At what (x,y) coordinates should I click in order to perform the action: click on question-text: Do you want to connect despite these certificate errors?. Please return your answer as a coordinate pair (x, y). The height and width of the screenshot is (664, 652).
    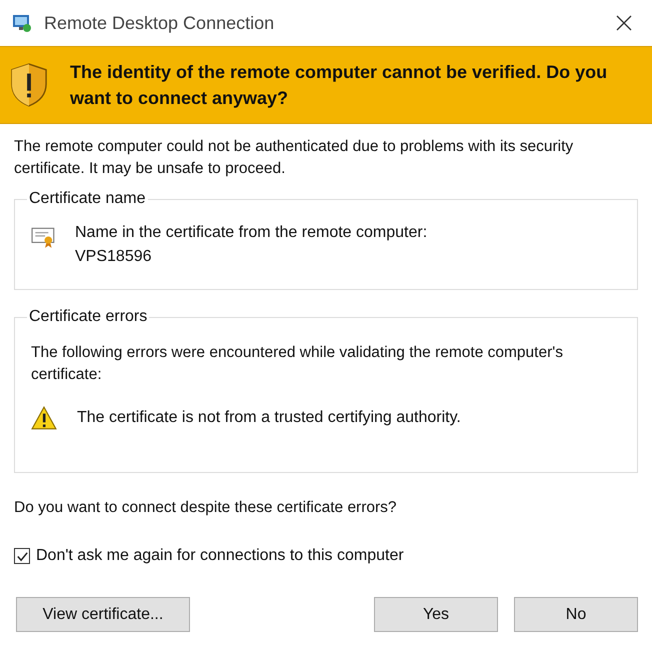
    Looking at the image, I should click on (206, 508).